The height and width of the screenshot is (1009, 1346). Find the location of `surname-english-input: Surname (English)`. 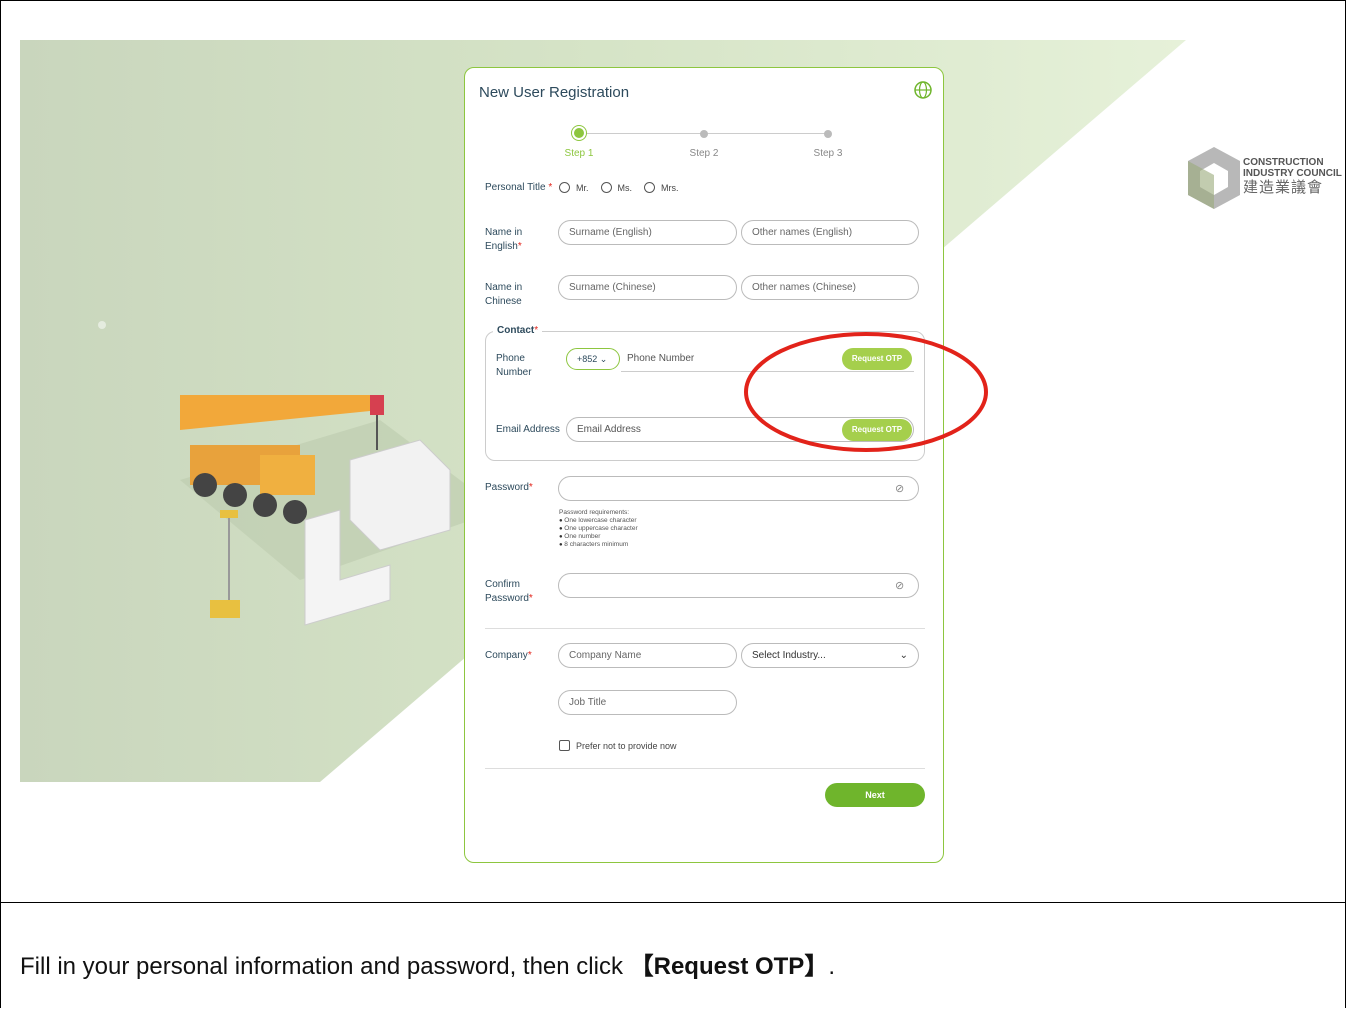

surname-english-input: Surname (English) is located at coordinates (647, 232).